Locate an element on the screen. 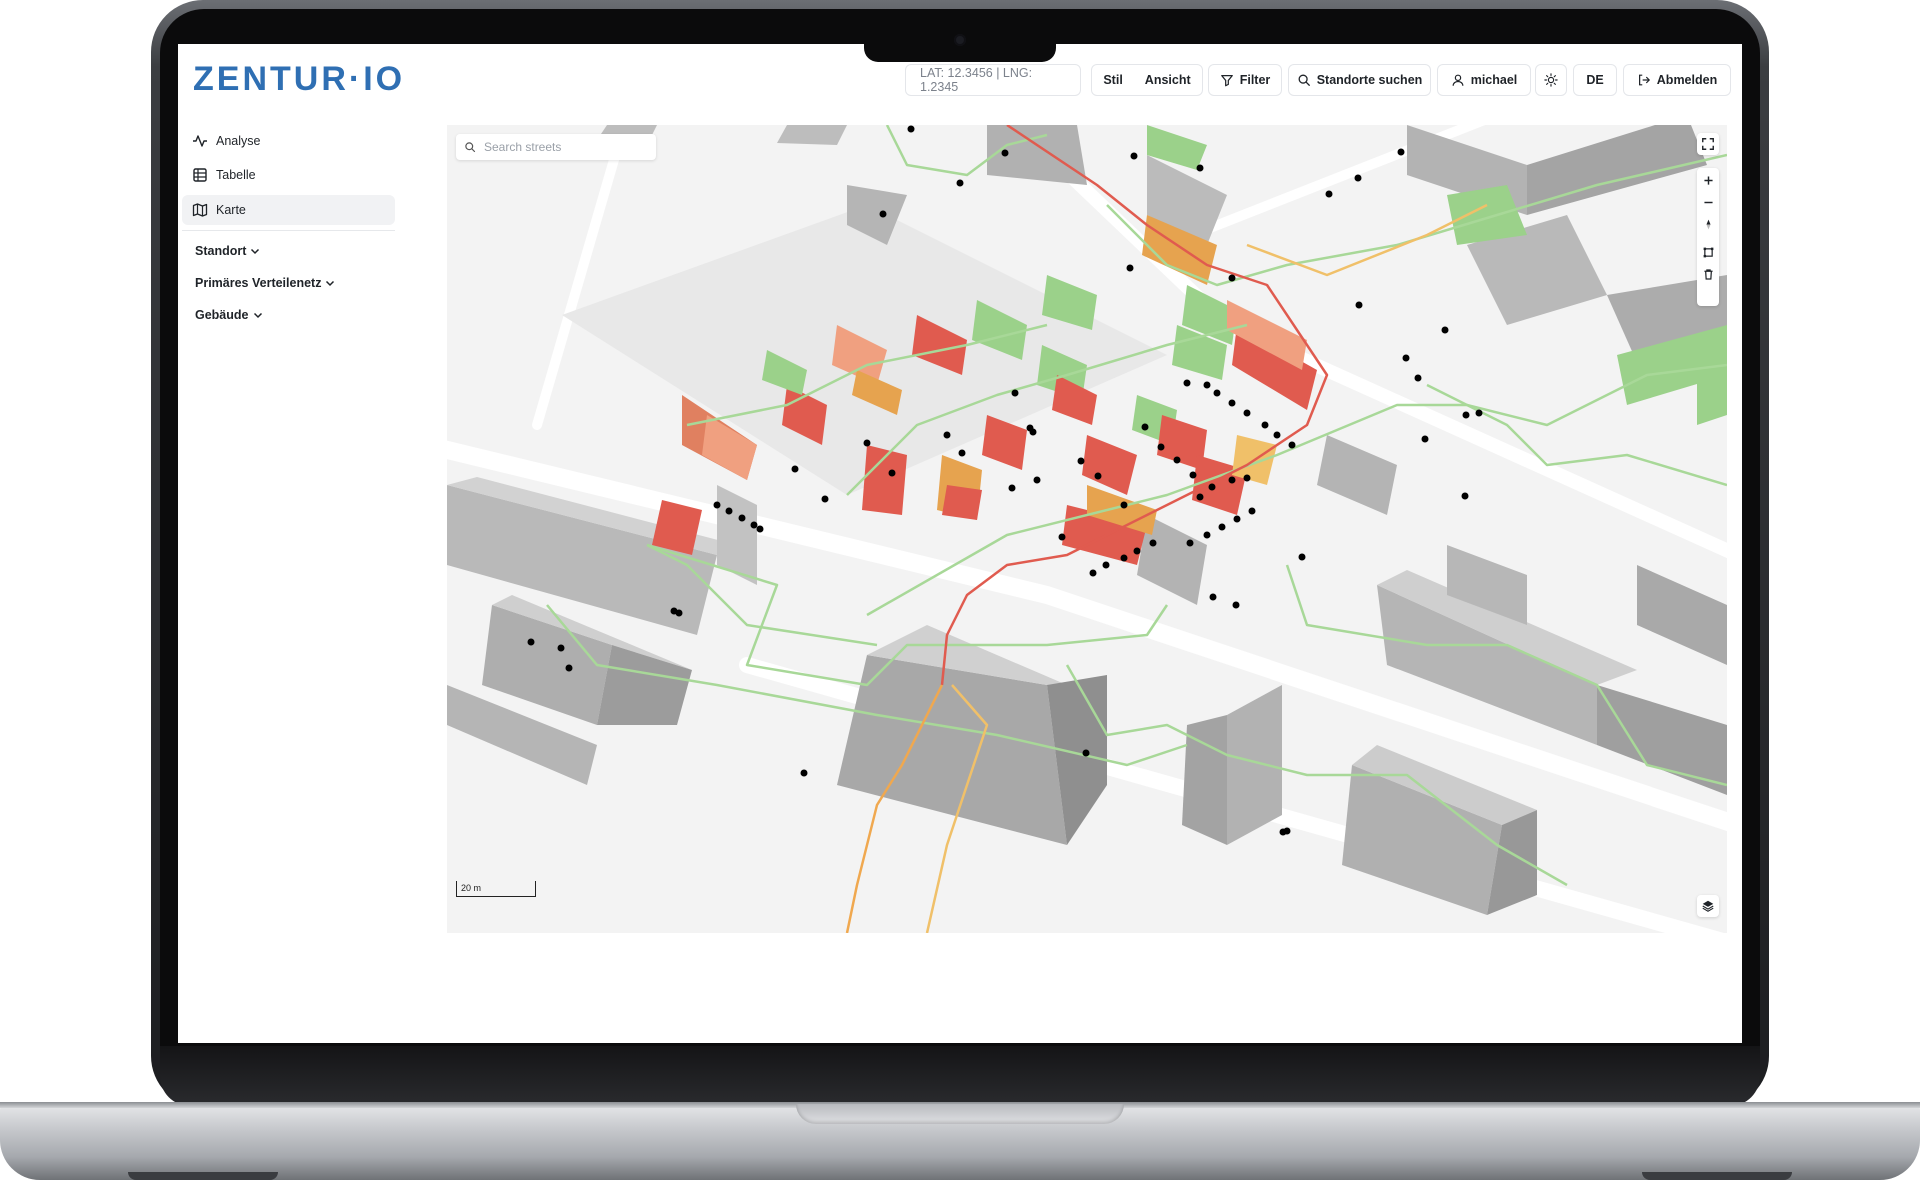 The height and width of the screenshot is (1187, 1920). sidebar-item-label: Analyse is located at coordinates (238, 141).